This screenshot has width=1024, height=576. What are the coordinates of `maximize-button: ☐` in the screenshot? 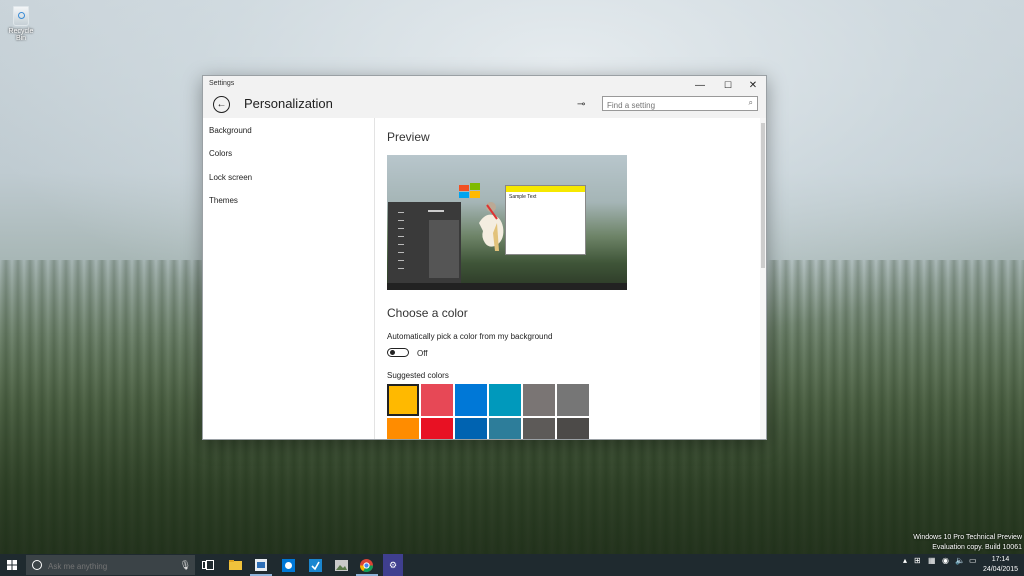 It's located at (728, 85).